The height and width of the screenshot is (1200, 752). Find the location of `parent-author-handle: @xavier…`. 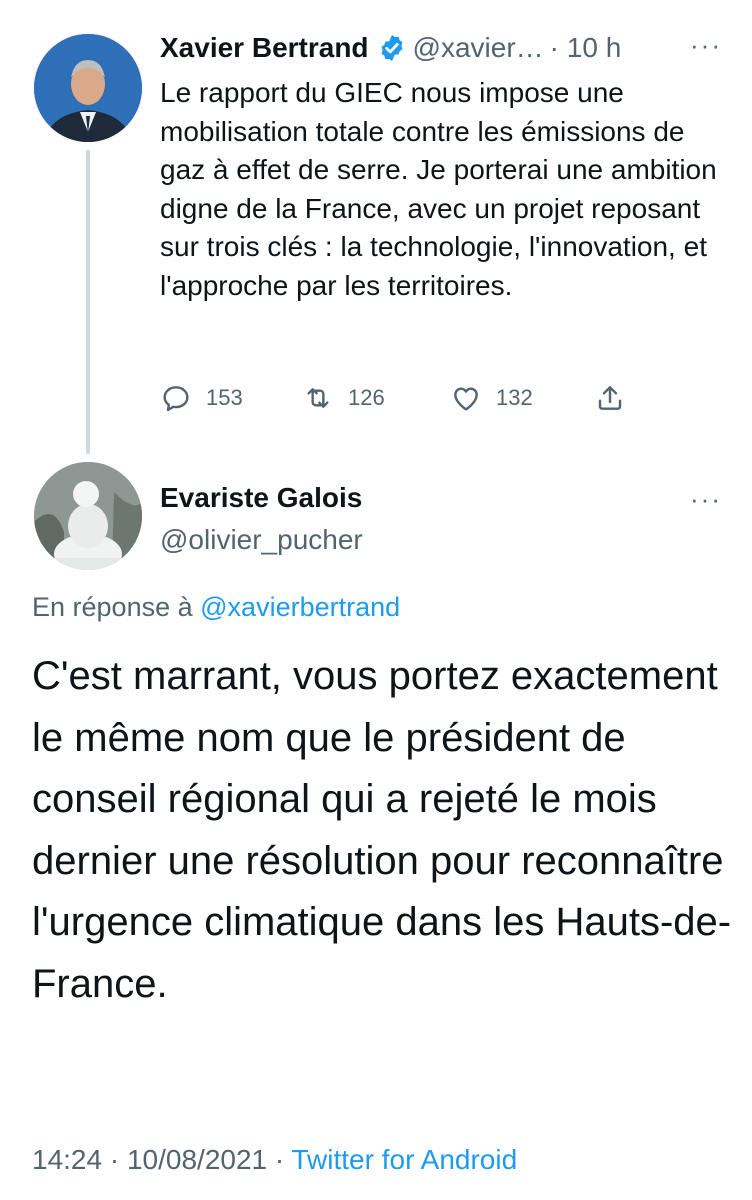

parent-author-handle: @xavier… is located at coordinates (478, 48).